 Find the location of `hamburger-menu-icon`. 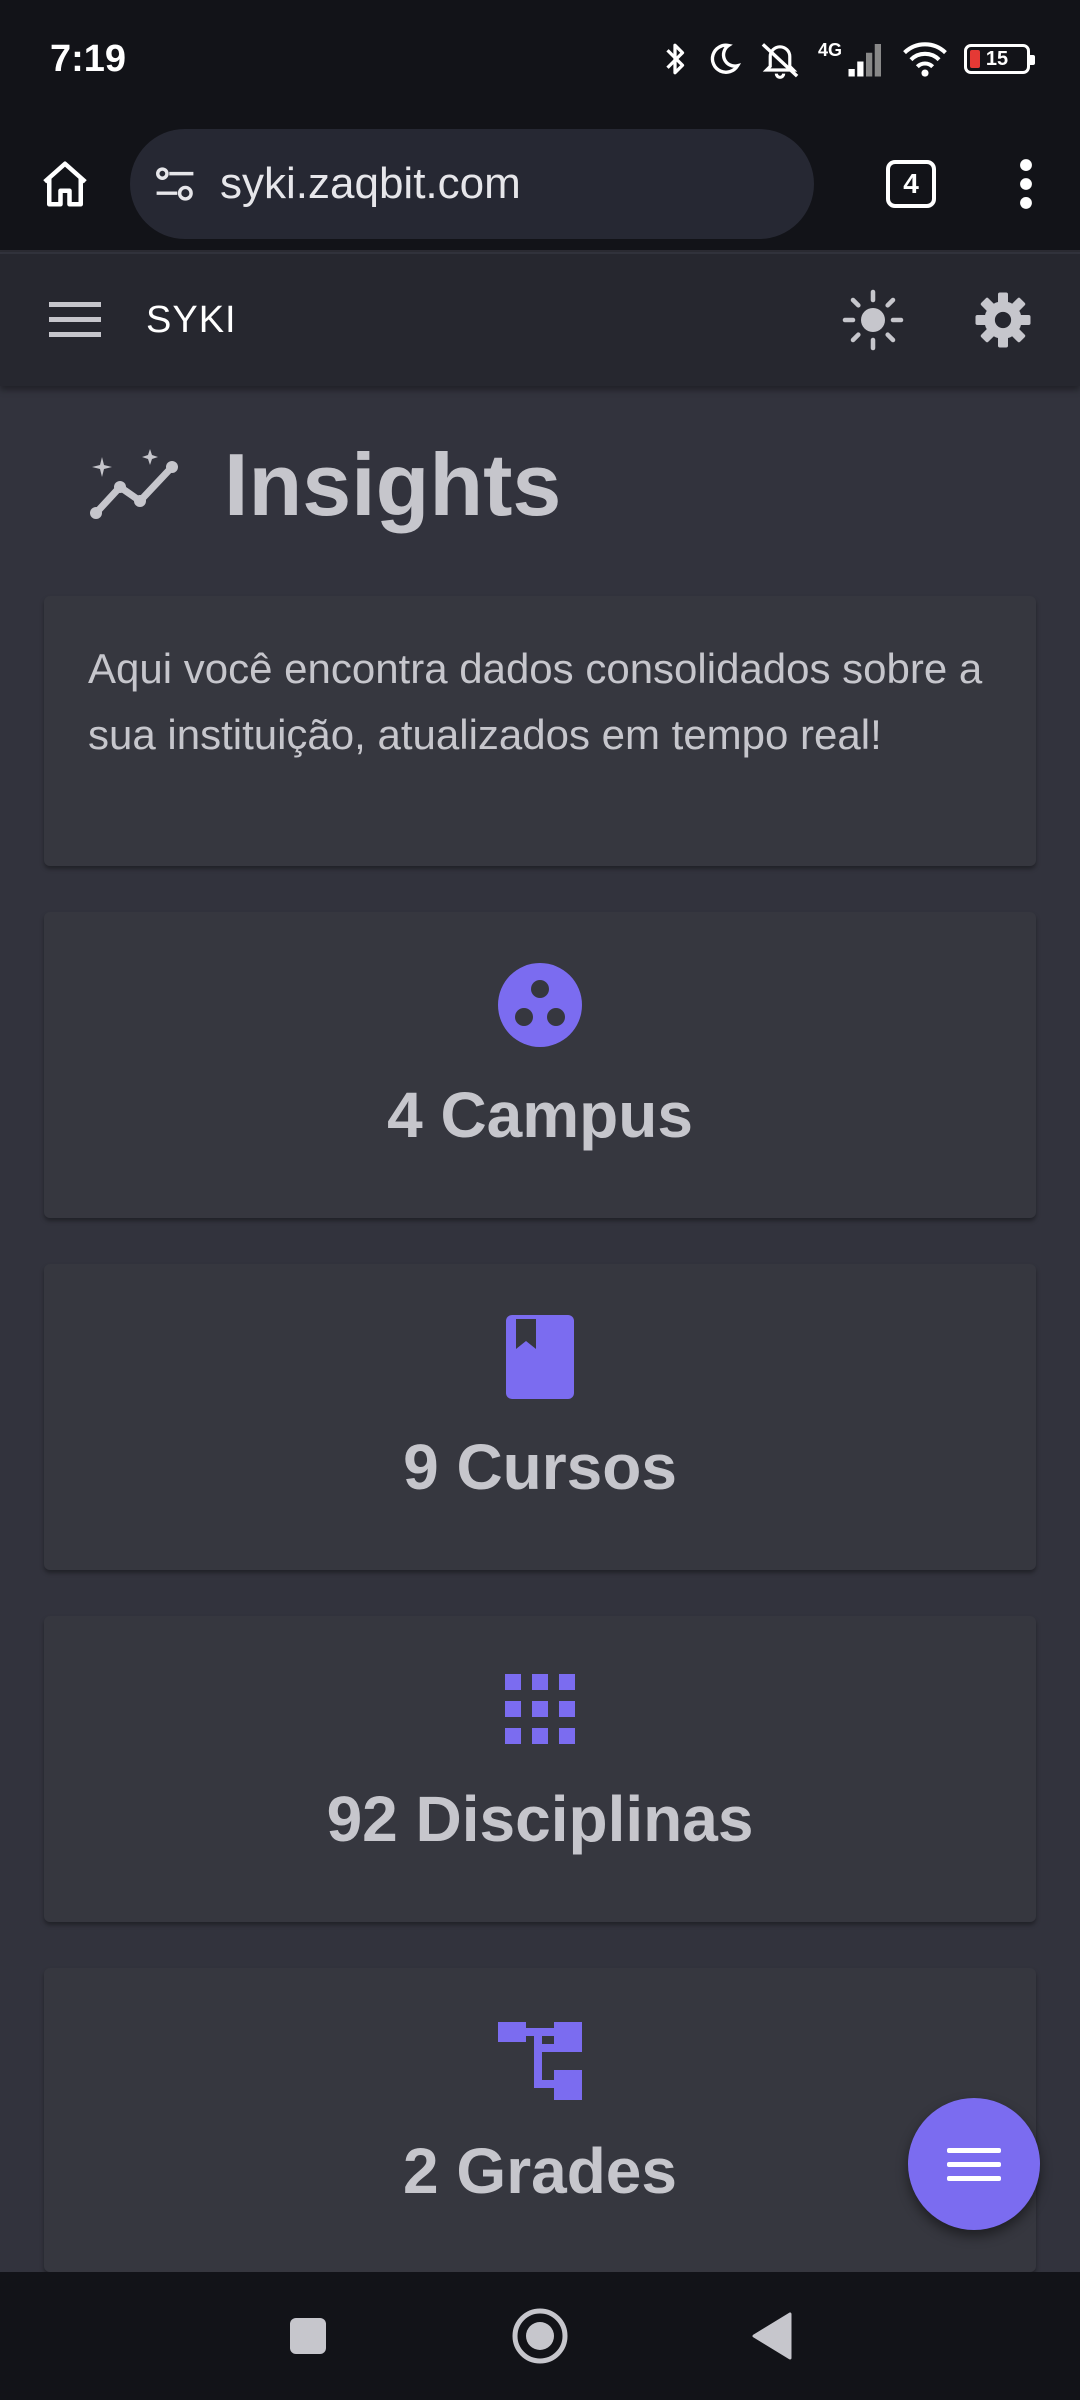

hamburger-menu-icon is located at coordinates (75, 319).